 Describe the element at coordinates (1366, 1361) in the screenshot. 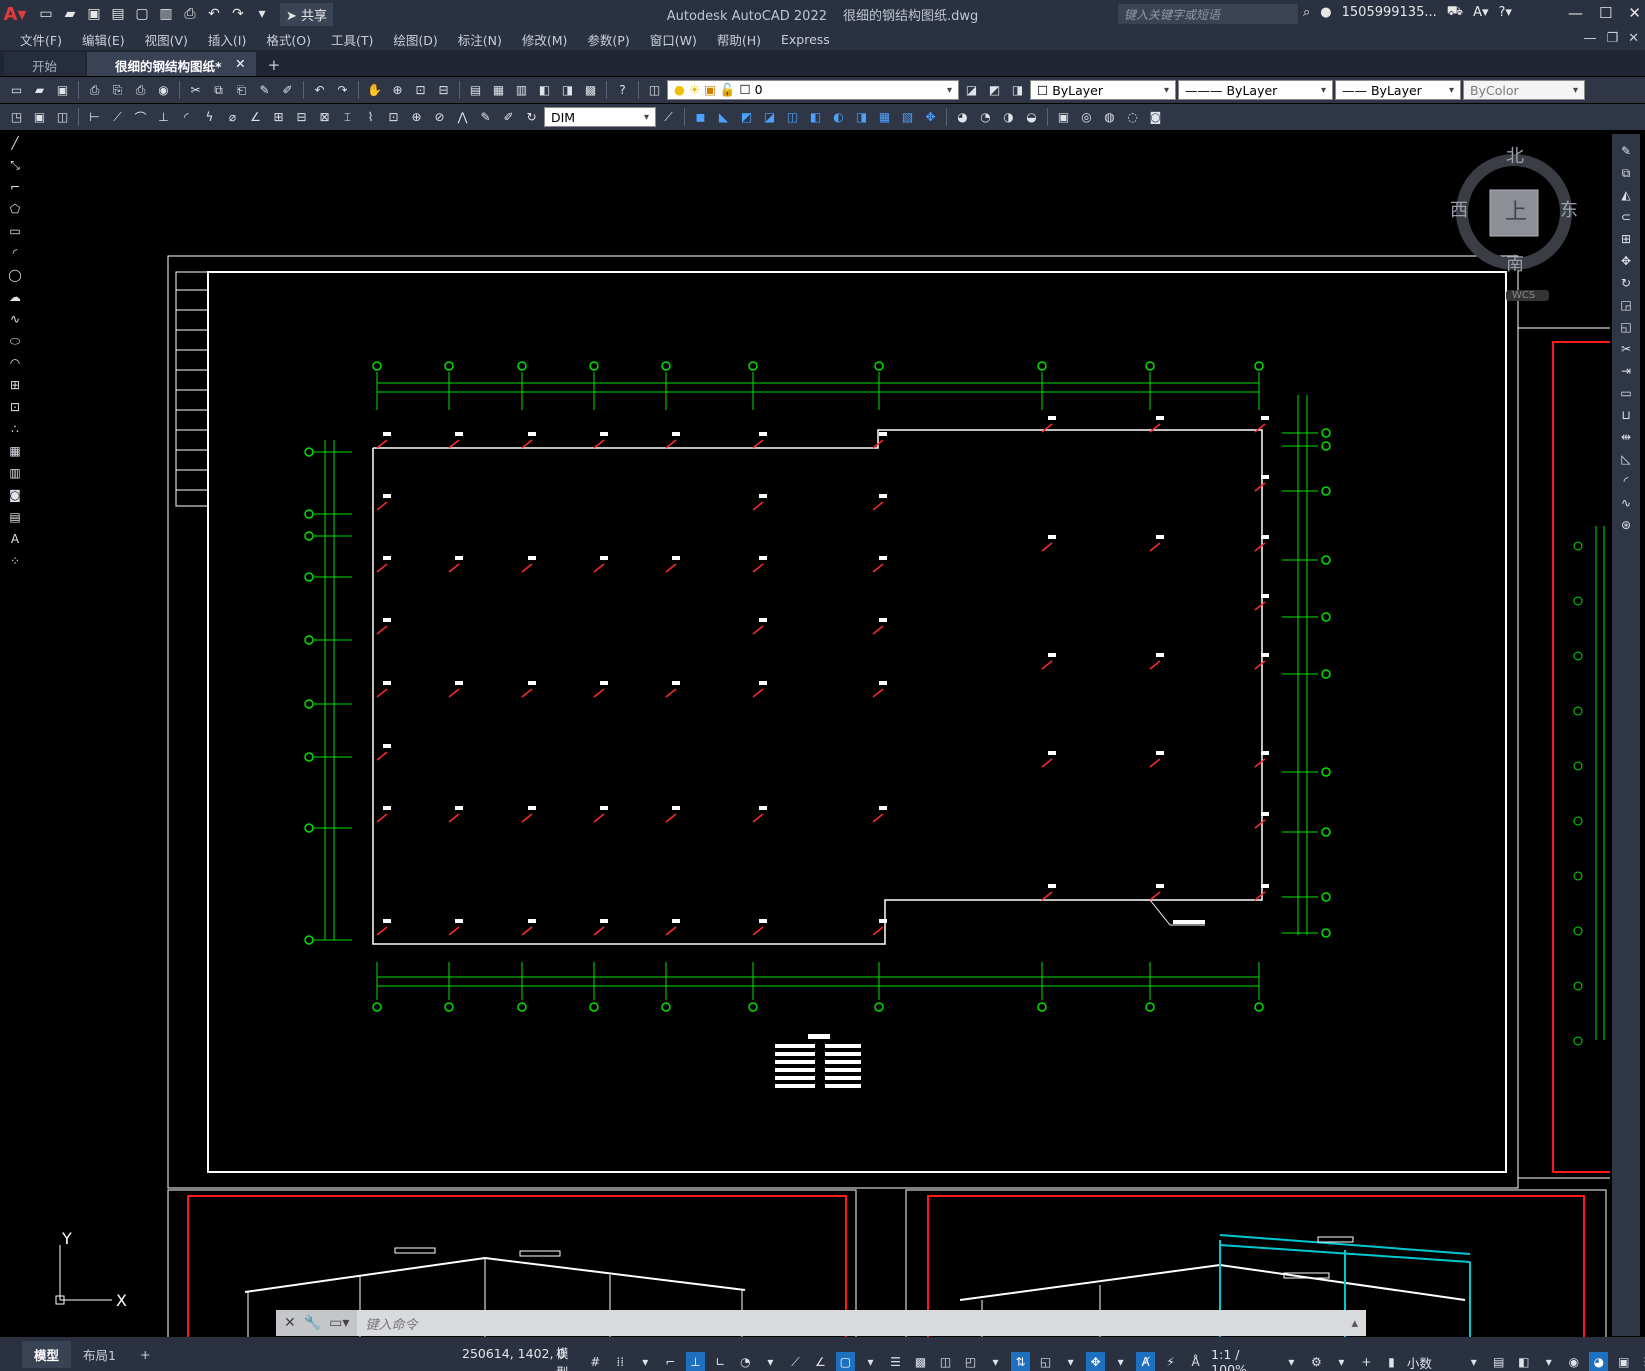

I see `annotation-monitor-icon: +` at that location.